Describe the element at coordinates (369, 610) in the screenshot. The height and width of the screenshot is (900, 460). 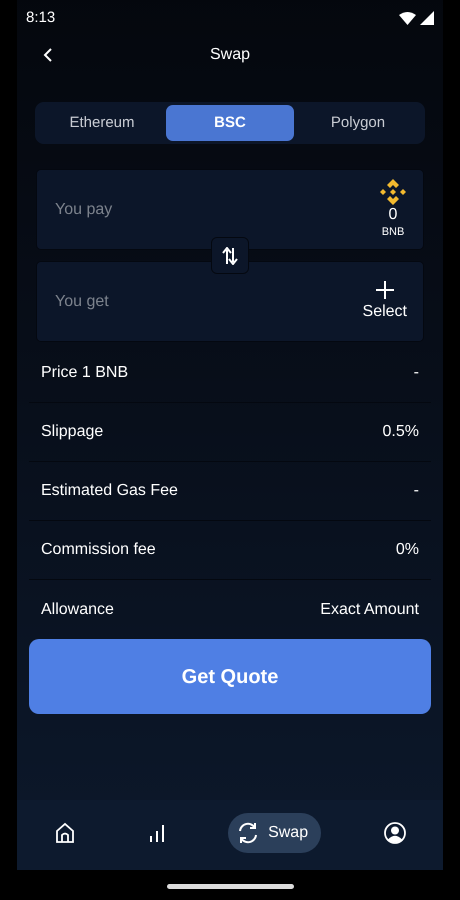
I see `detail-value: Exact Amount` at that location.